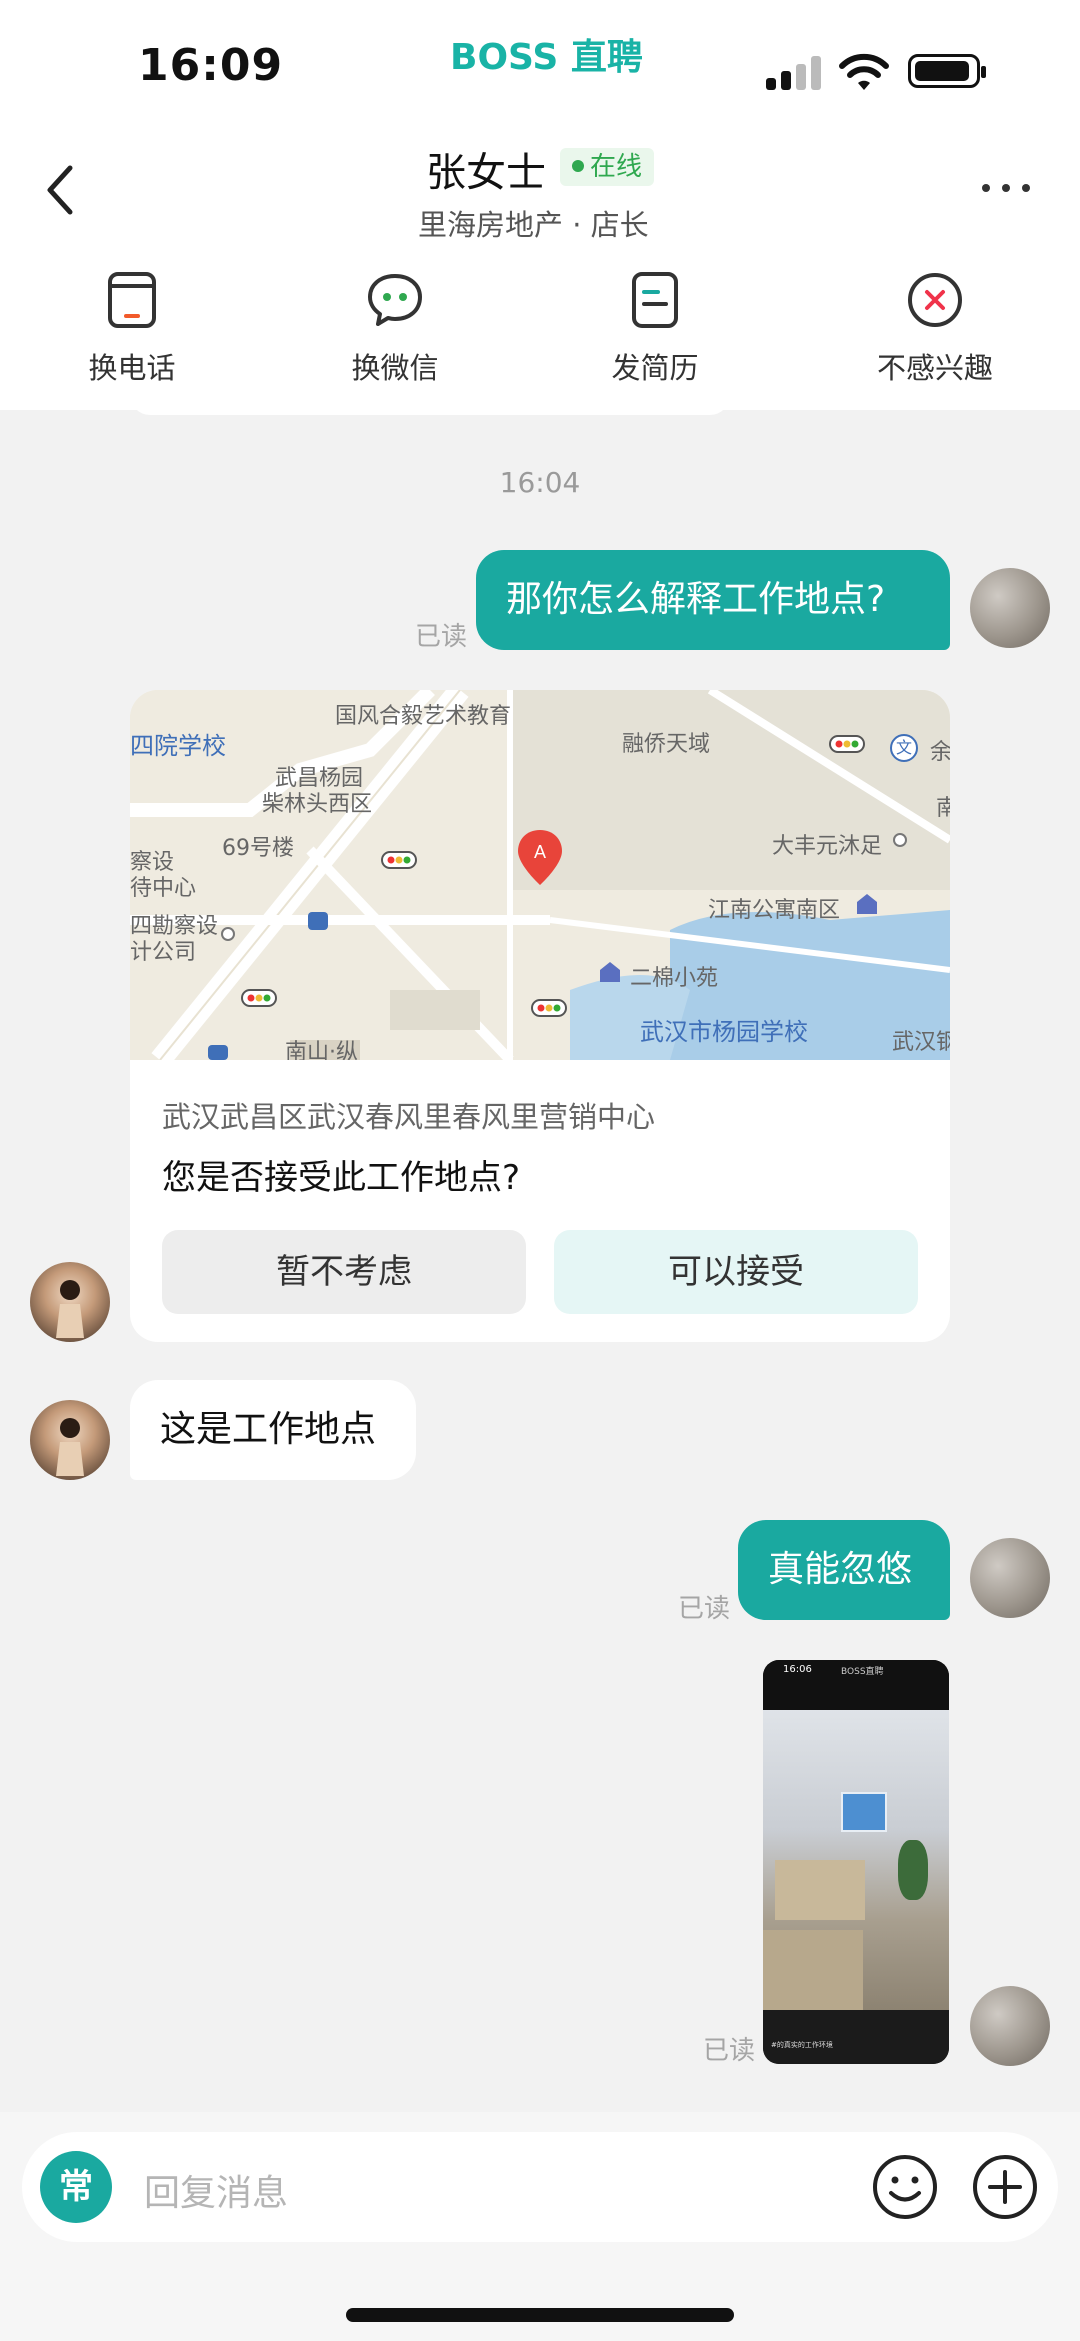 The height and width of the screenshot is (2341, 1080). What do you see at coordinates (341, 1178) in the screenshot?
I see `location-question: 您是否接受此工作地点?` at bounding box center [341, 1178].